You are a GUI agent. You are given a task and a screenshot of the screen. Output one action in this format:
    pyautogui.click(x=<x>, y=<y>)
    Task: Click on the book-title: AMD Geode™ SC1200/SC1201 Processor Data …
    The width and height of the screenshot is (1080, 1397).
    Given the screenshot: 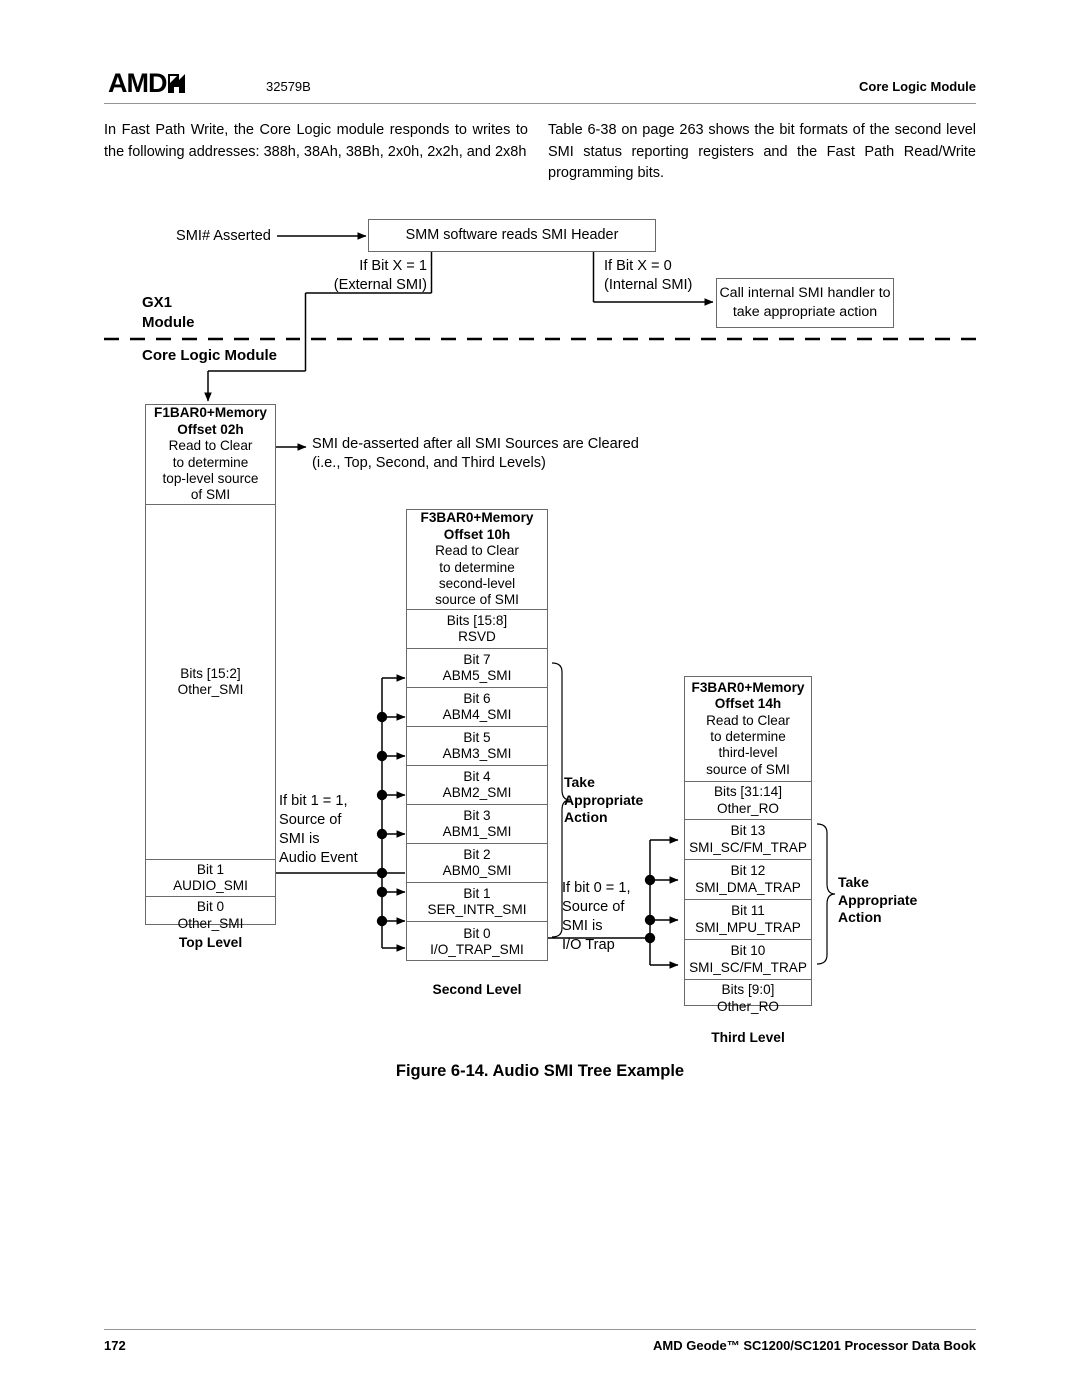 What is the action you would take?
    pyautogui.click(x=814, y=1345)
    